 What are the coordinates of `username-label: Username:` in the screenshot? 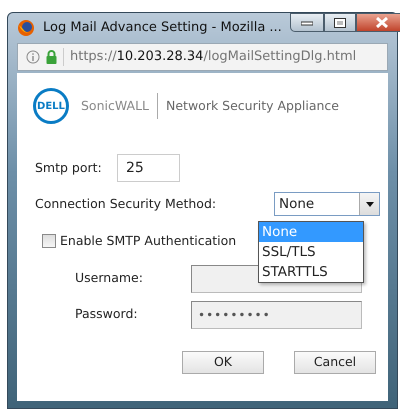 It's located at (109, 278).